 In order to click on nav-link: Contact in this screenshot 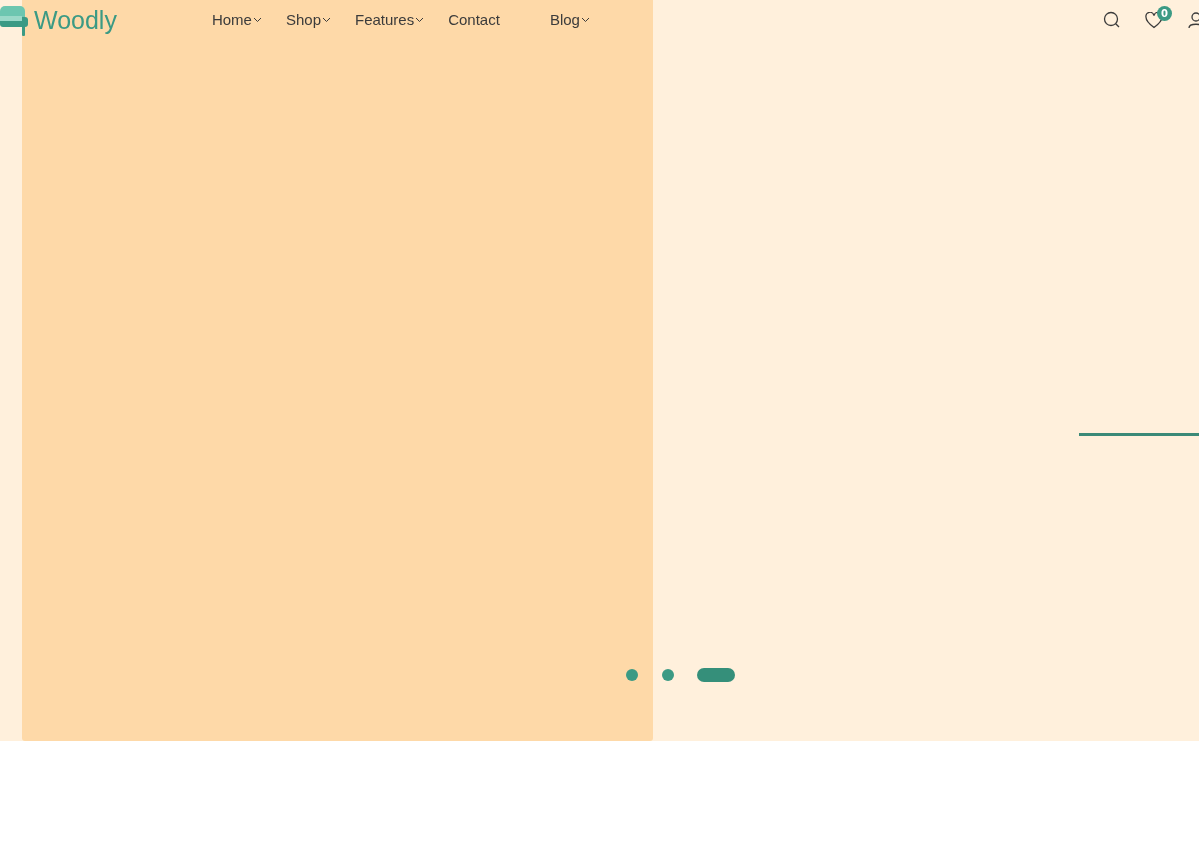, I will do `click(474, 20)`.